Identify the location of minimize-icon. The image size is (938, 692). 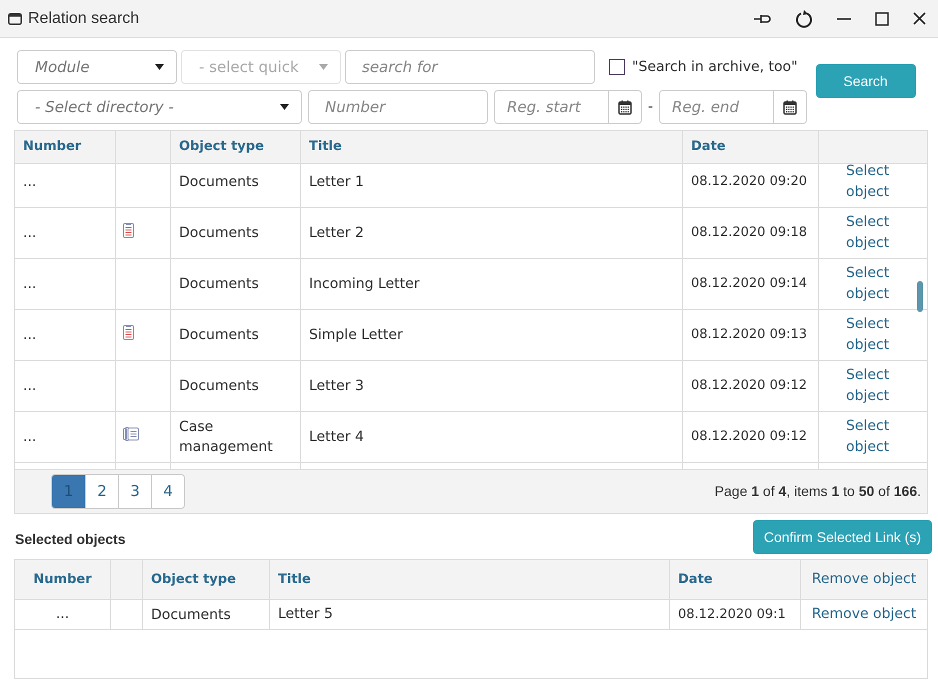
(844, 19).